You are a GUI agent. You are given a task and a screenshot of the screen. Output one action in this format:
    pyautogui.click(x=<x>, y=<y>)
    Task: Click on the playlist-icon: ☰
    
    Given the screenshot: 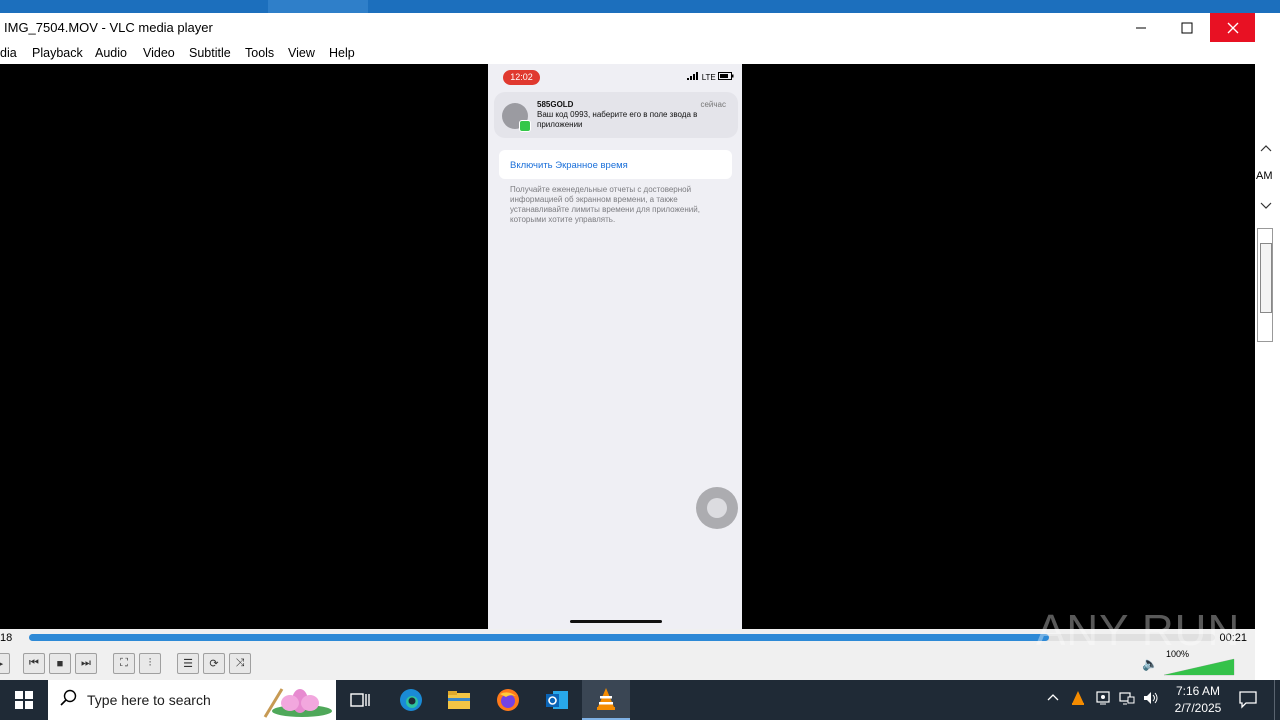 What is the action you would take?
    pyautogui.click(x=188, y=664)
    